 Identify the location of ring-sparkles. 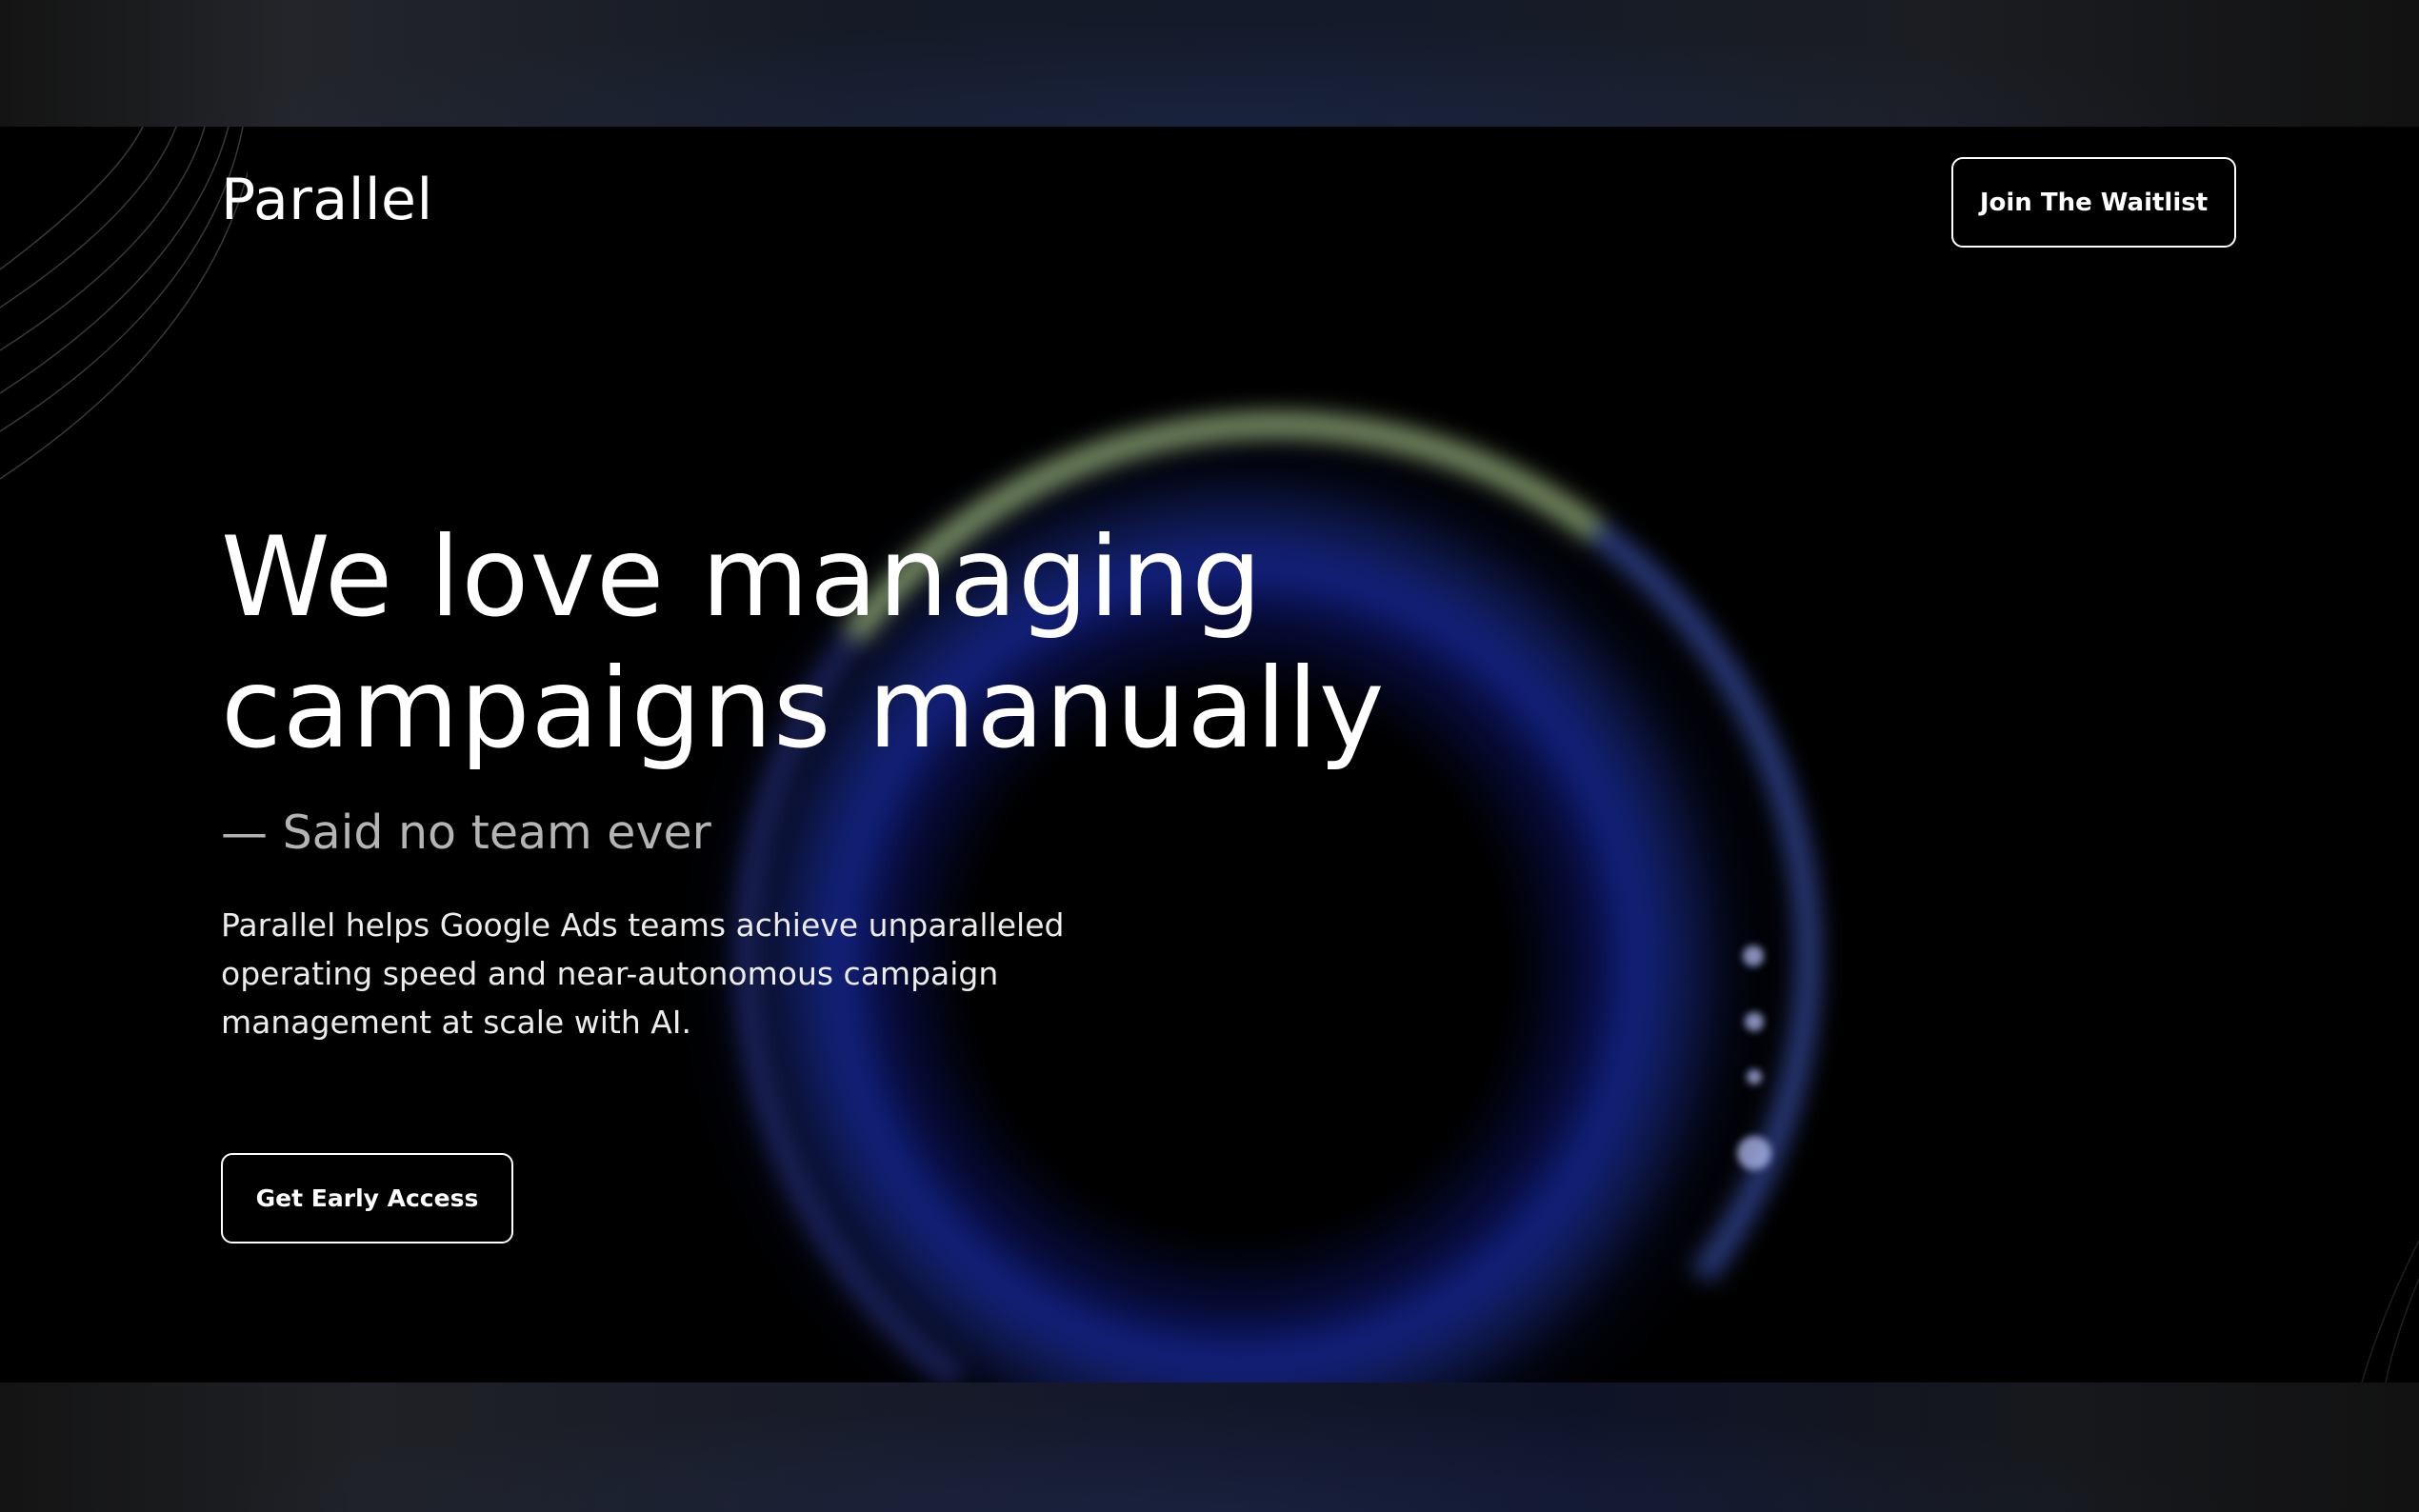
(1752, 1069).